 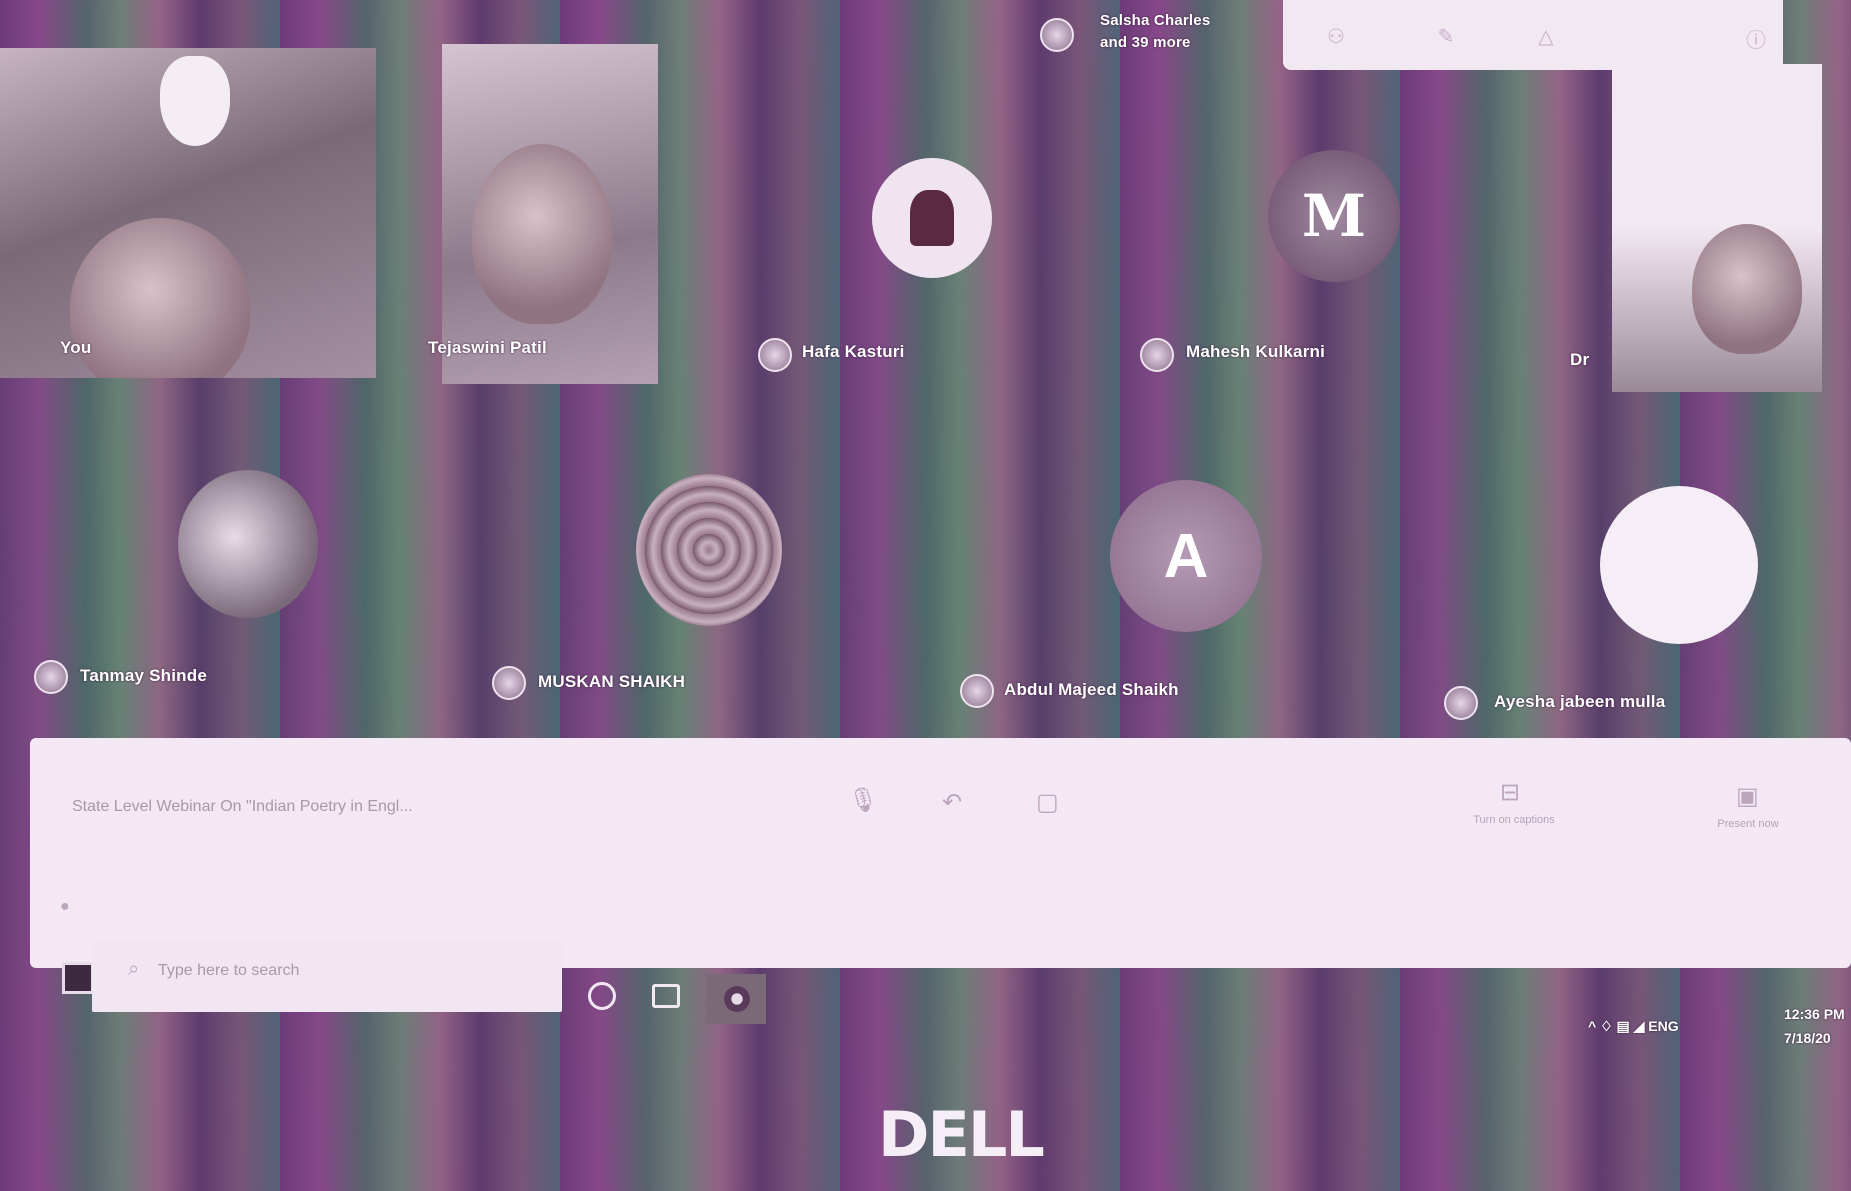 I want to click on tray-time: 12:36 PM, so click(x=1814, y=1014).